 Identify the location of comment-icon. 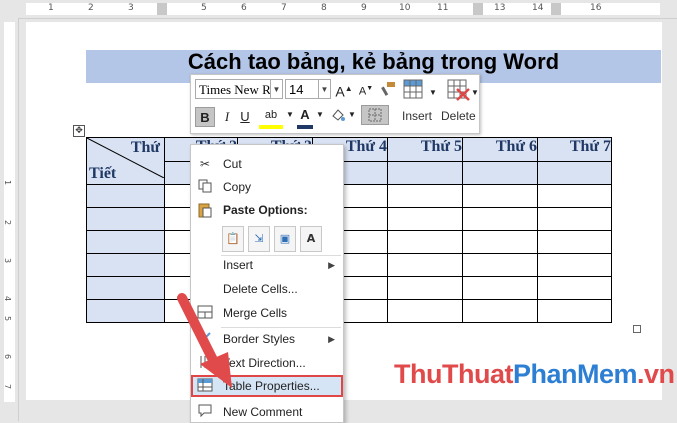
(205, 412).